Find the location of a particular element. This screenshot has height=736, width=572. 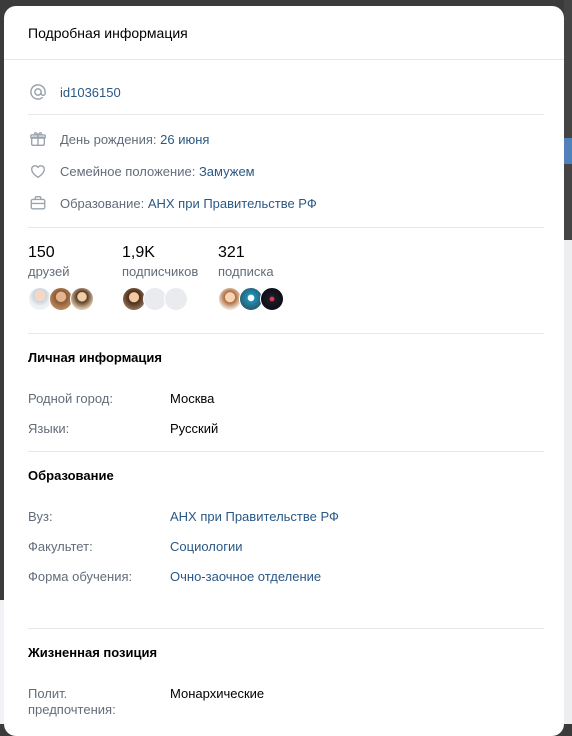

gift-icon is located at coordinates (38, 139).